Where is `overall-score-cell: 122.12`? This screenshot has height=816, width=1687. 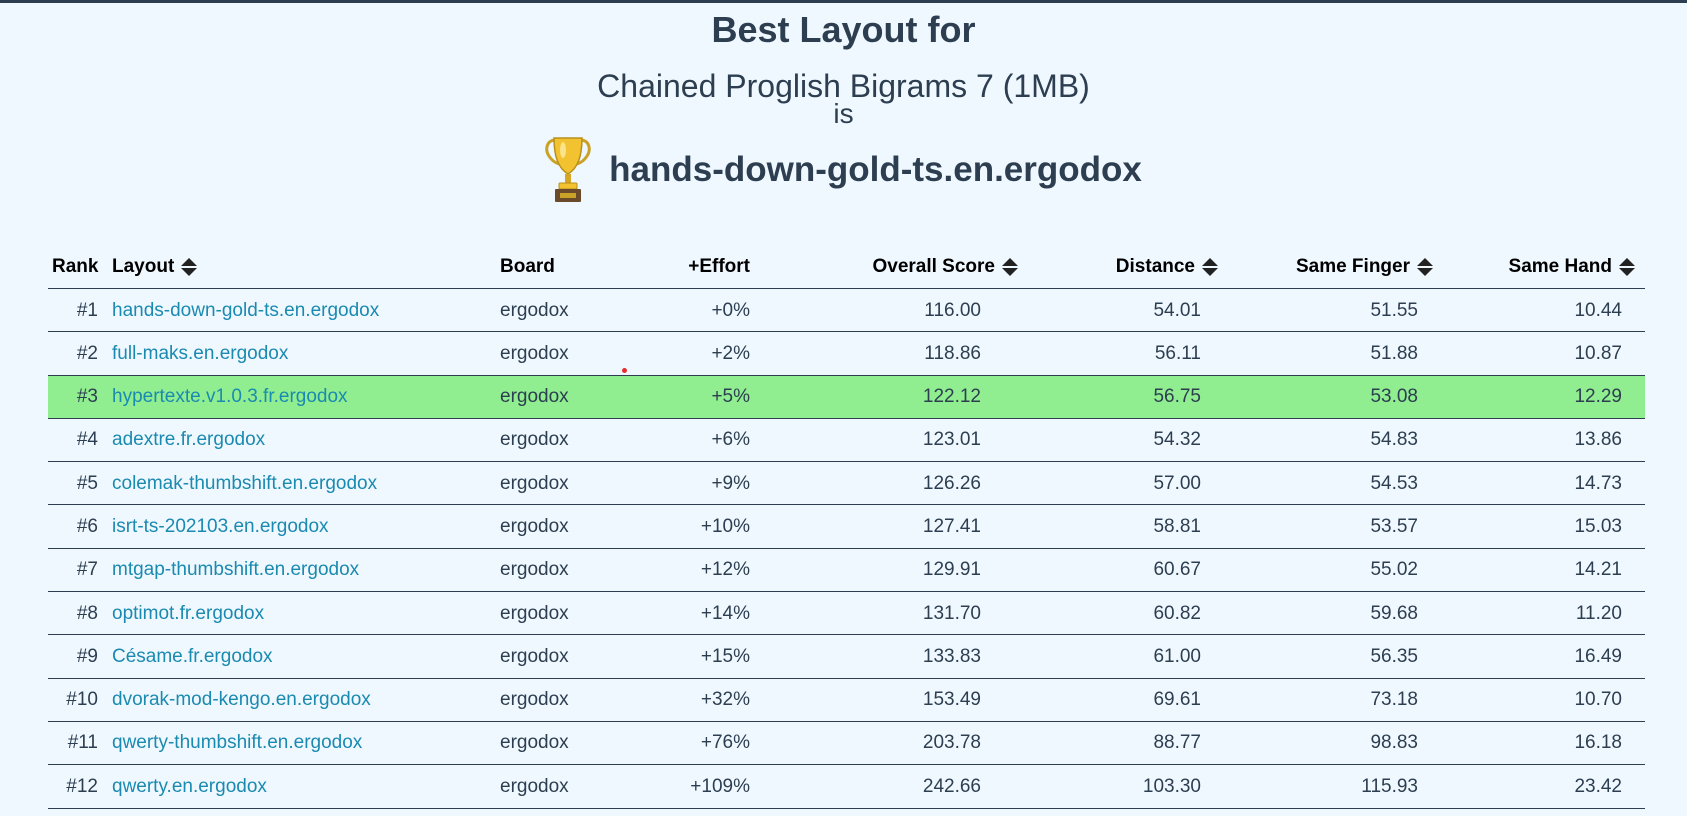
overall-score-cell: 122.12 is located at coordinates (951, 397).